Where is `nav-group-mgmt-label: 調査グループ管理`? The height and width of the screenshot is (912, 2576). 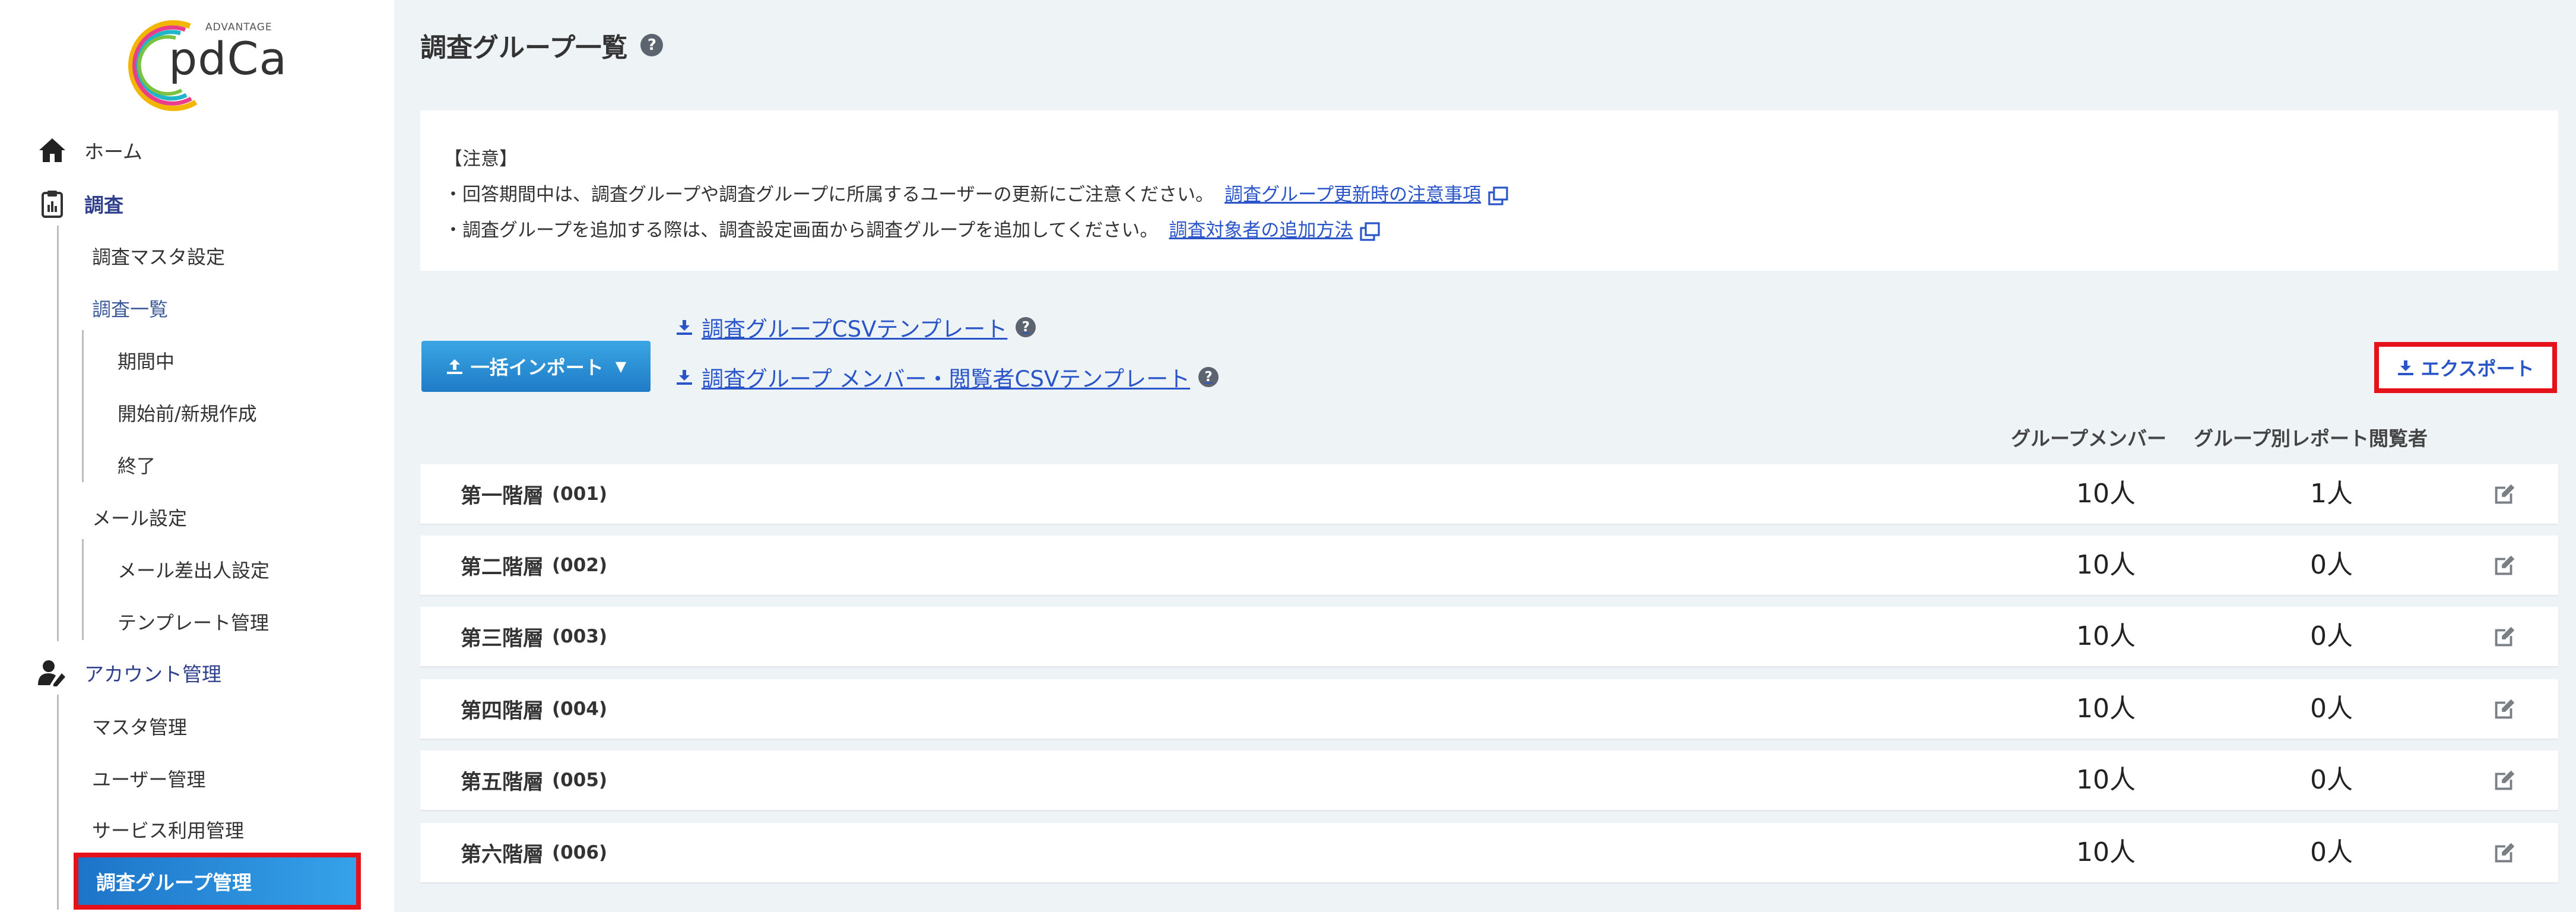 nav-group-mgmt-label: 調査グループ管理 is located at coordinates (174, 882).